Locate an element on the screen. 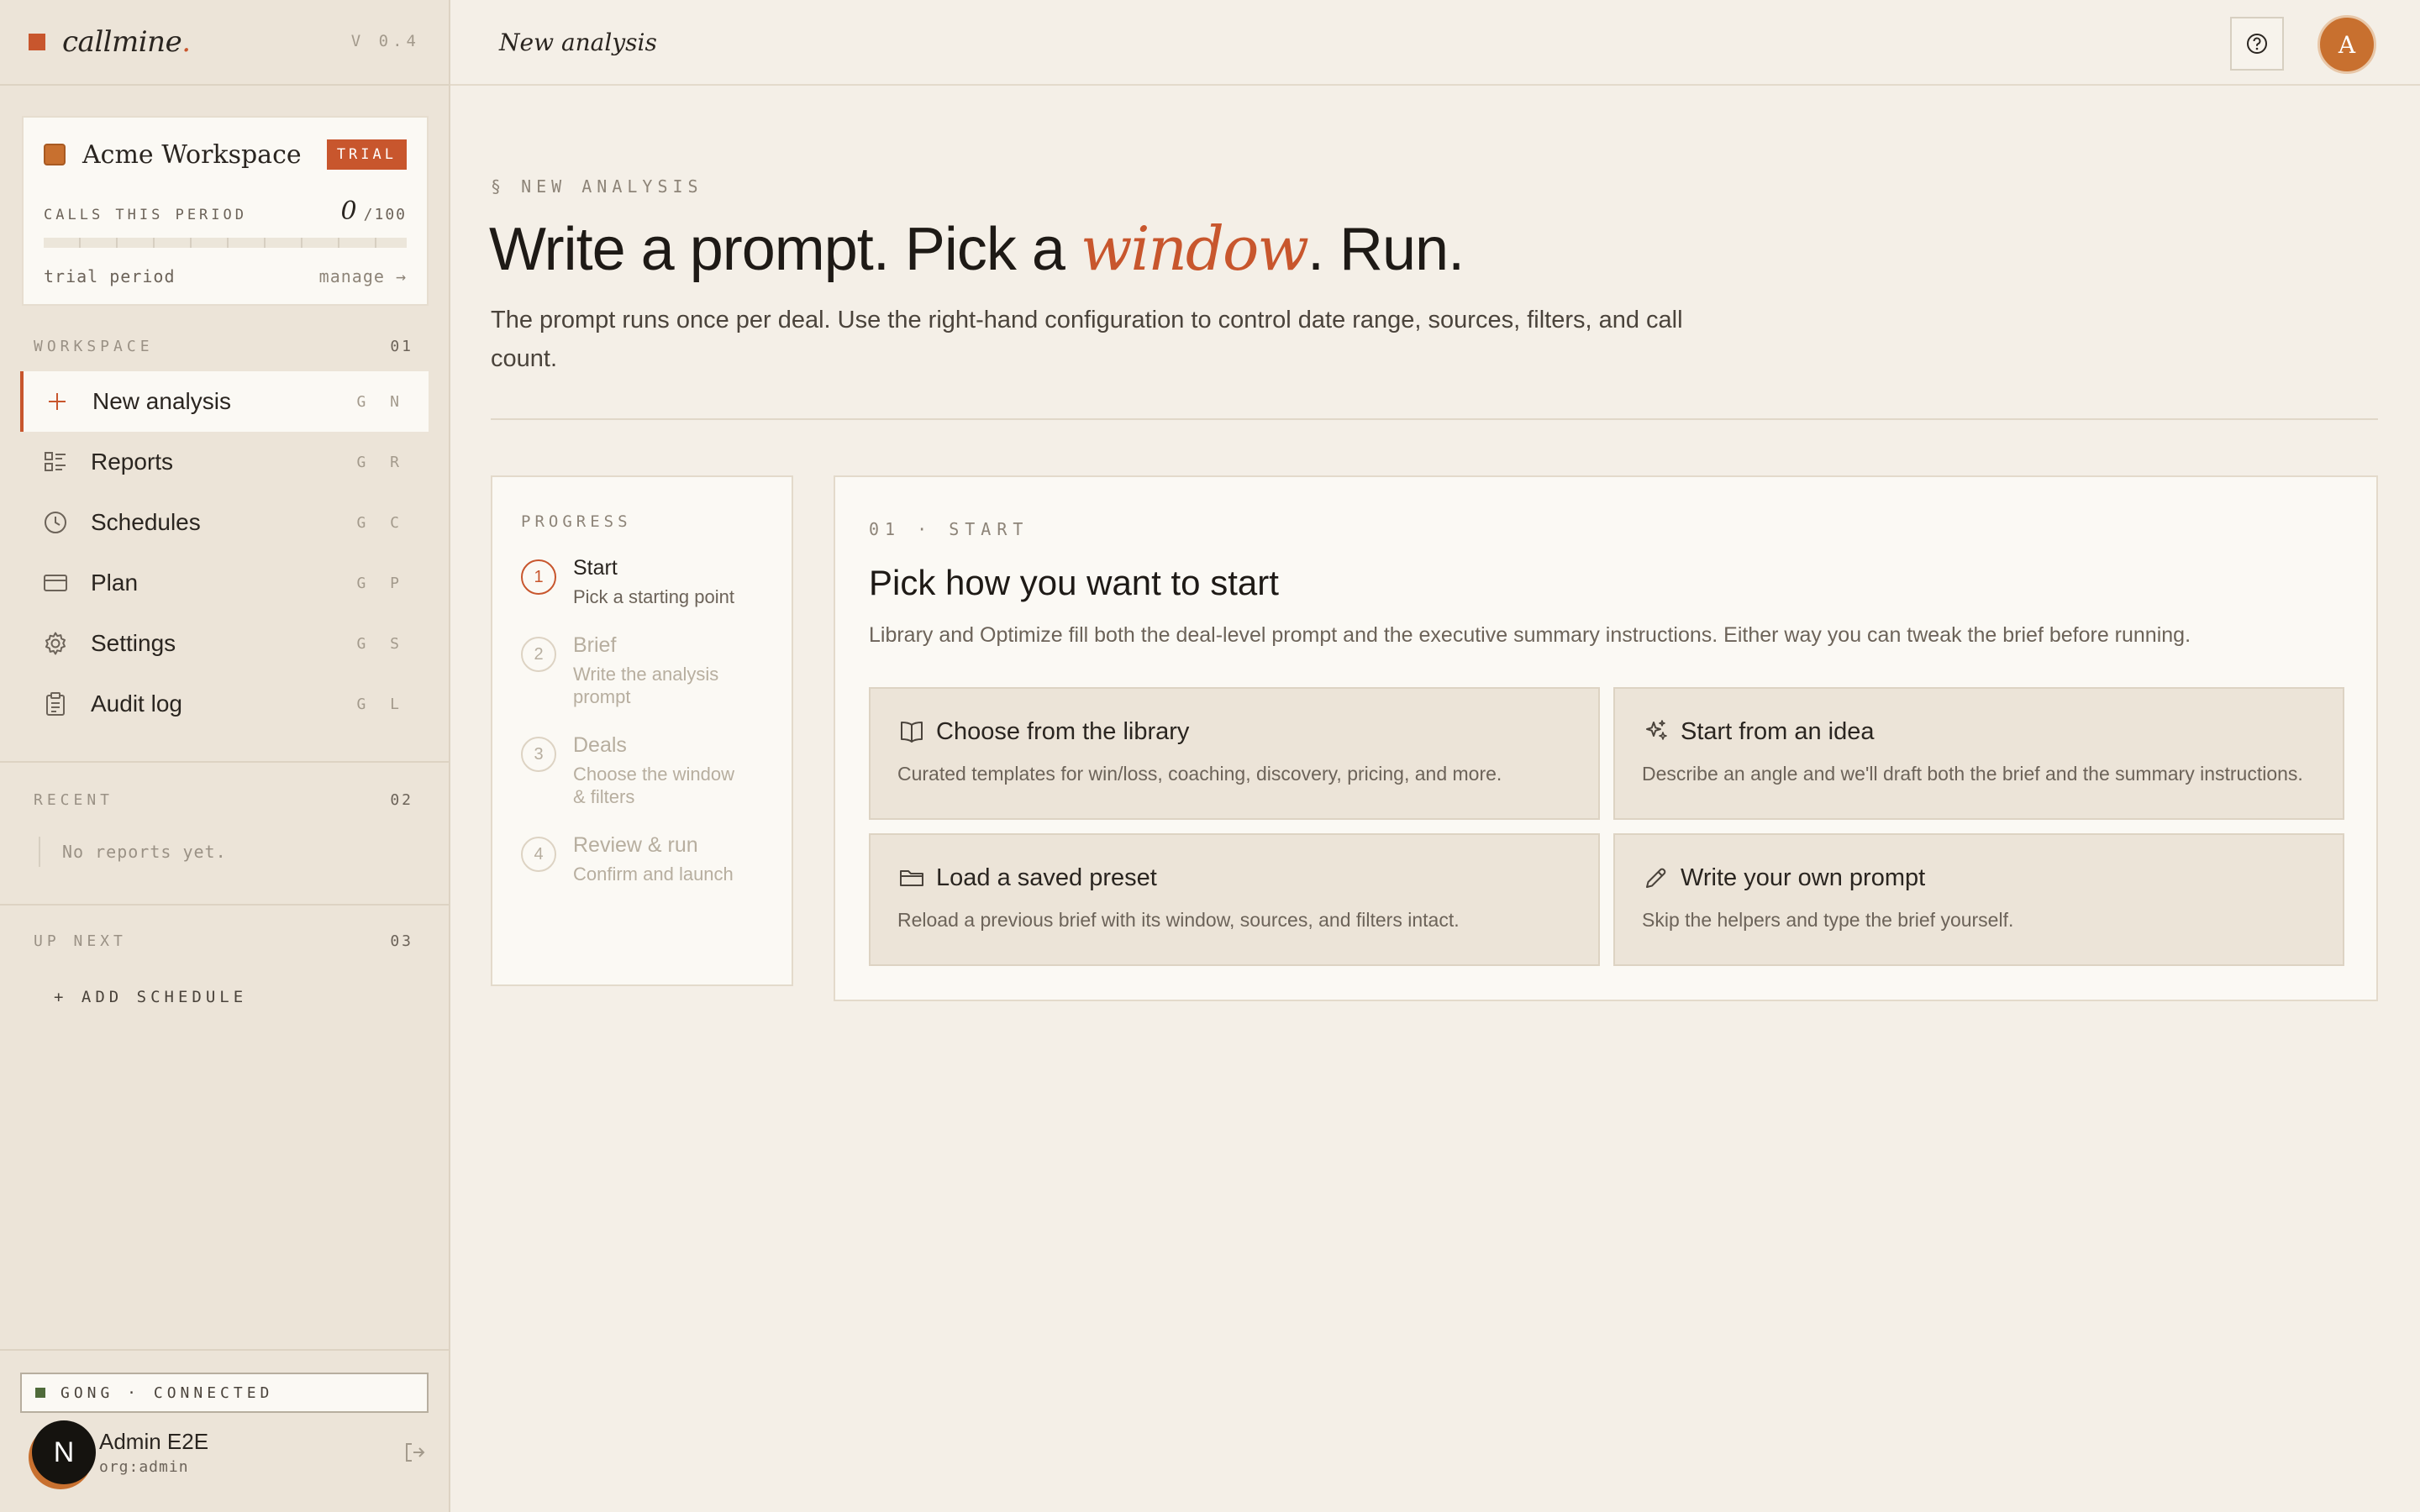 Image resolution: width=2420 pixels, height=1512 pixels. sparkle-icon is located at coordinates (1656, 731).